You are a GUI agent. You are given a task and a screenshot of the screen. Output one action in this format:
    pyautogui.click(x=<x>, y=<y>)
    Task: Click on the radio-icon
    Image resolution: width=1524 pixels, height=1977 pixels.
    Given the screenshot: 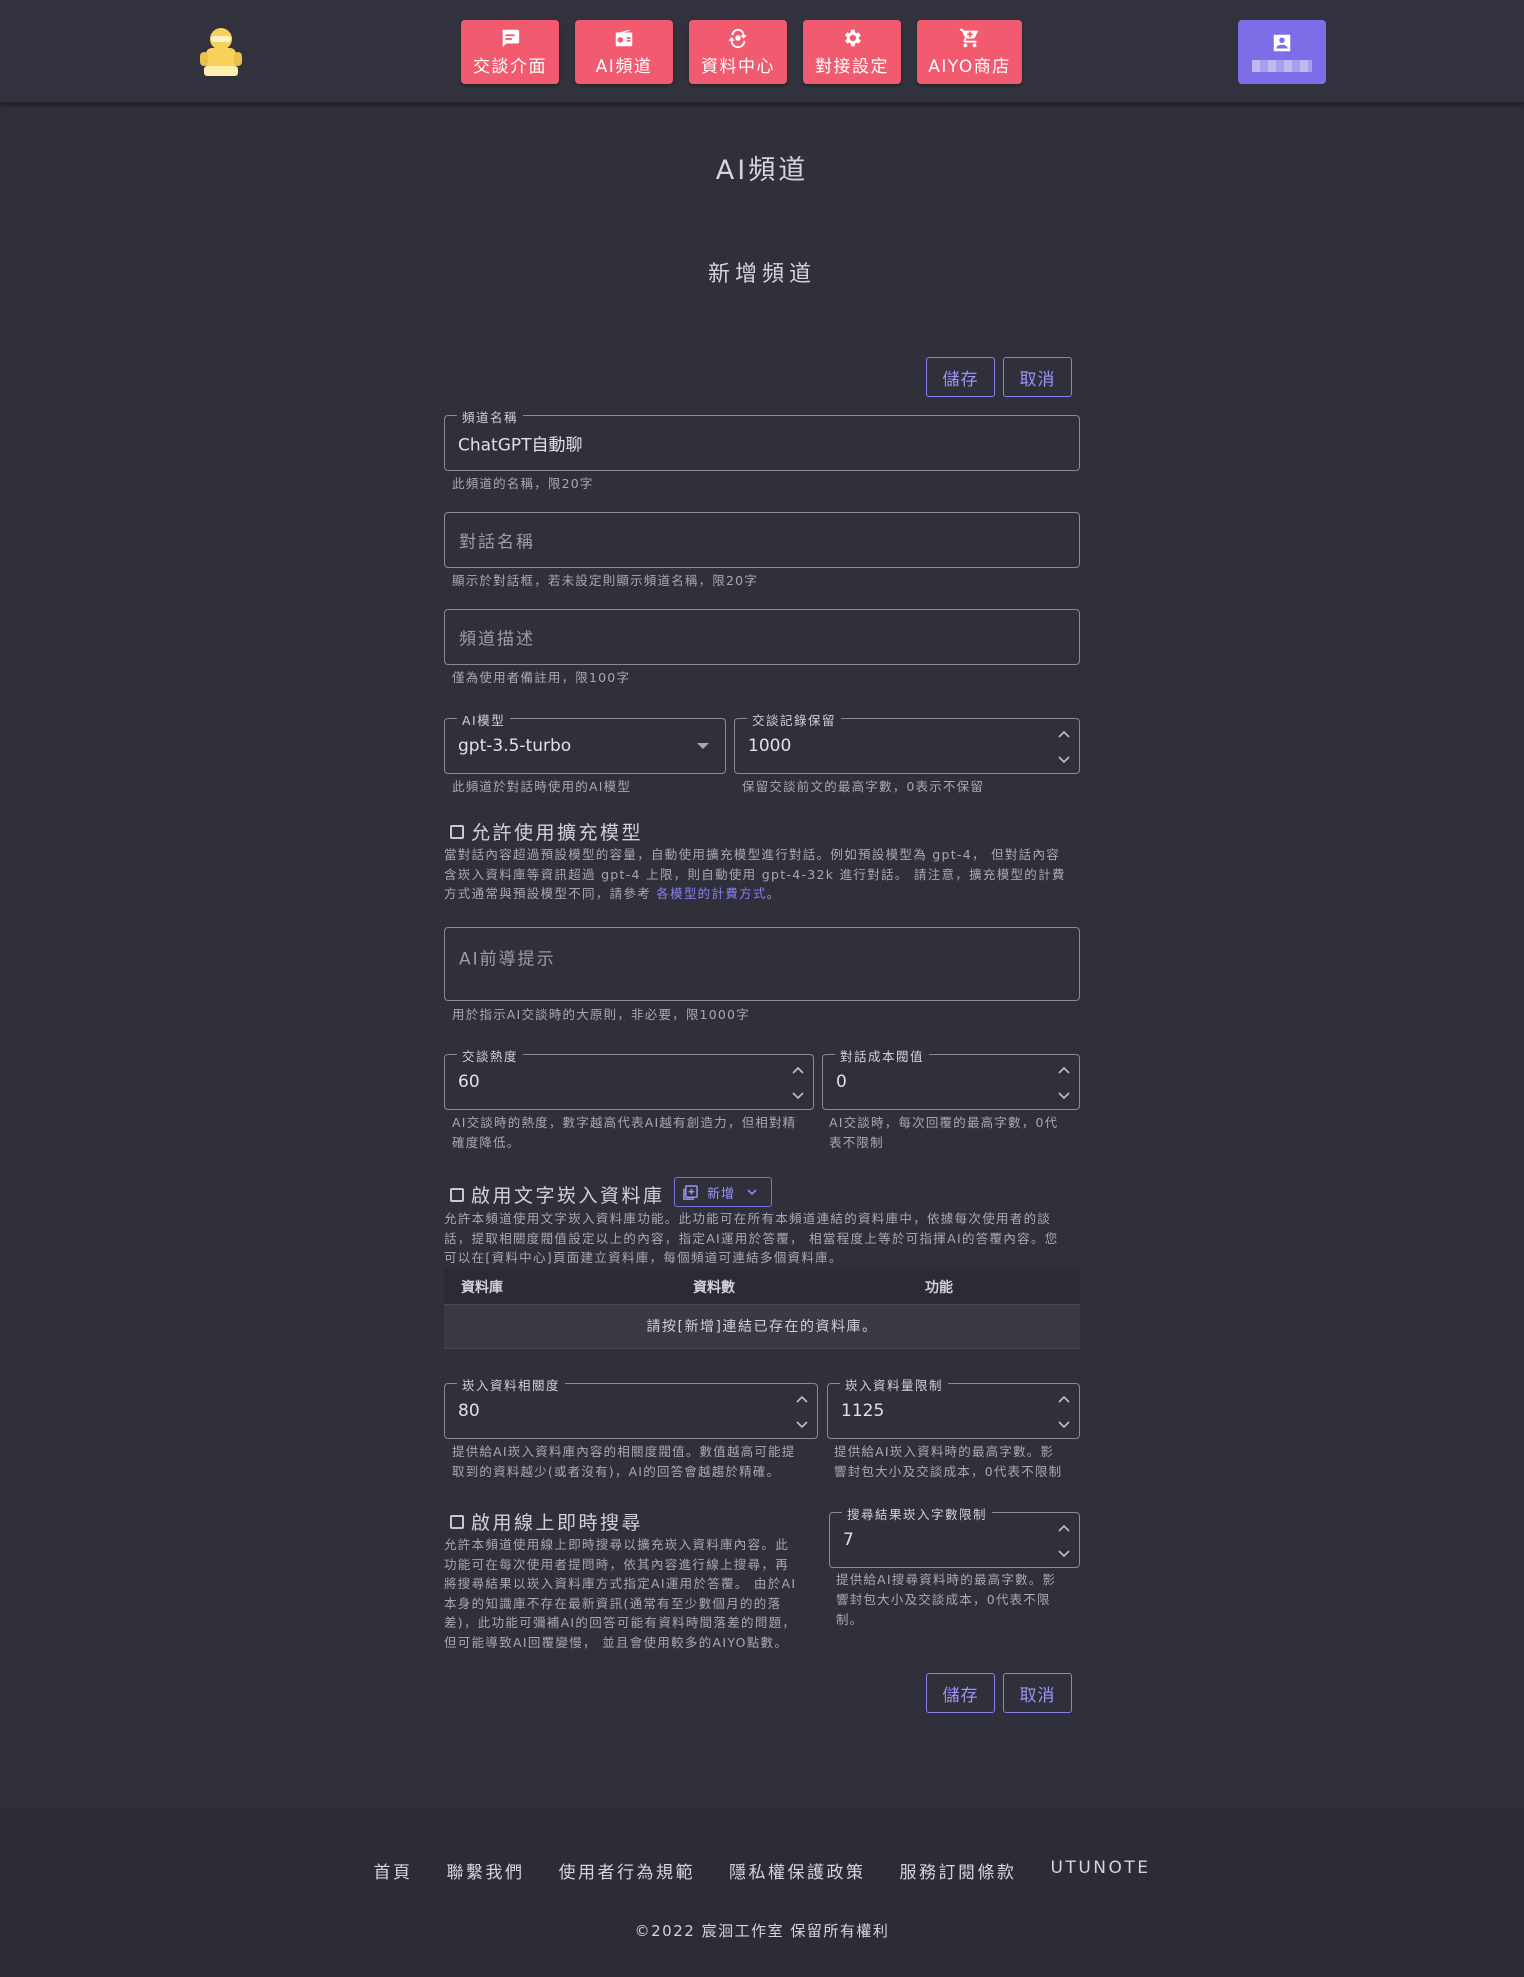 What is the action you would take?
    pyautogui.click(x=624, y=38)
    